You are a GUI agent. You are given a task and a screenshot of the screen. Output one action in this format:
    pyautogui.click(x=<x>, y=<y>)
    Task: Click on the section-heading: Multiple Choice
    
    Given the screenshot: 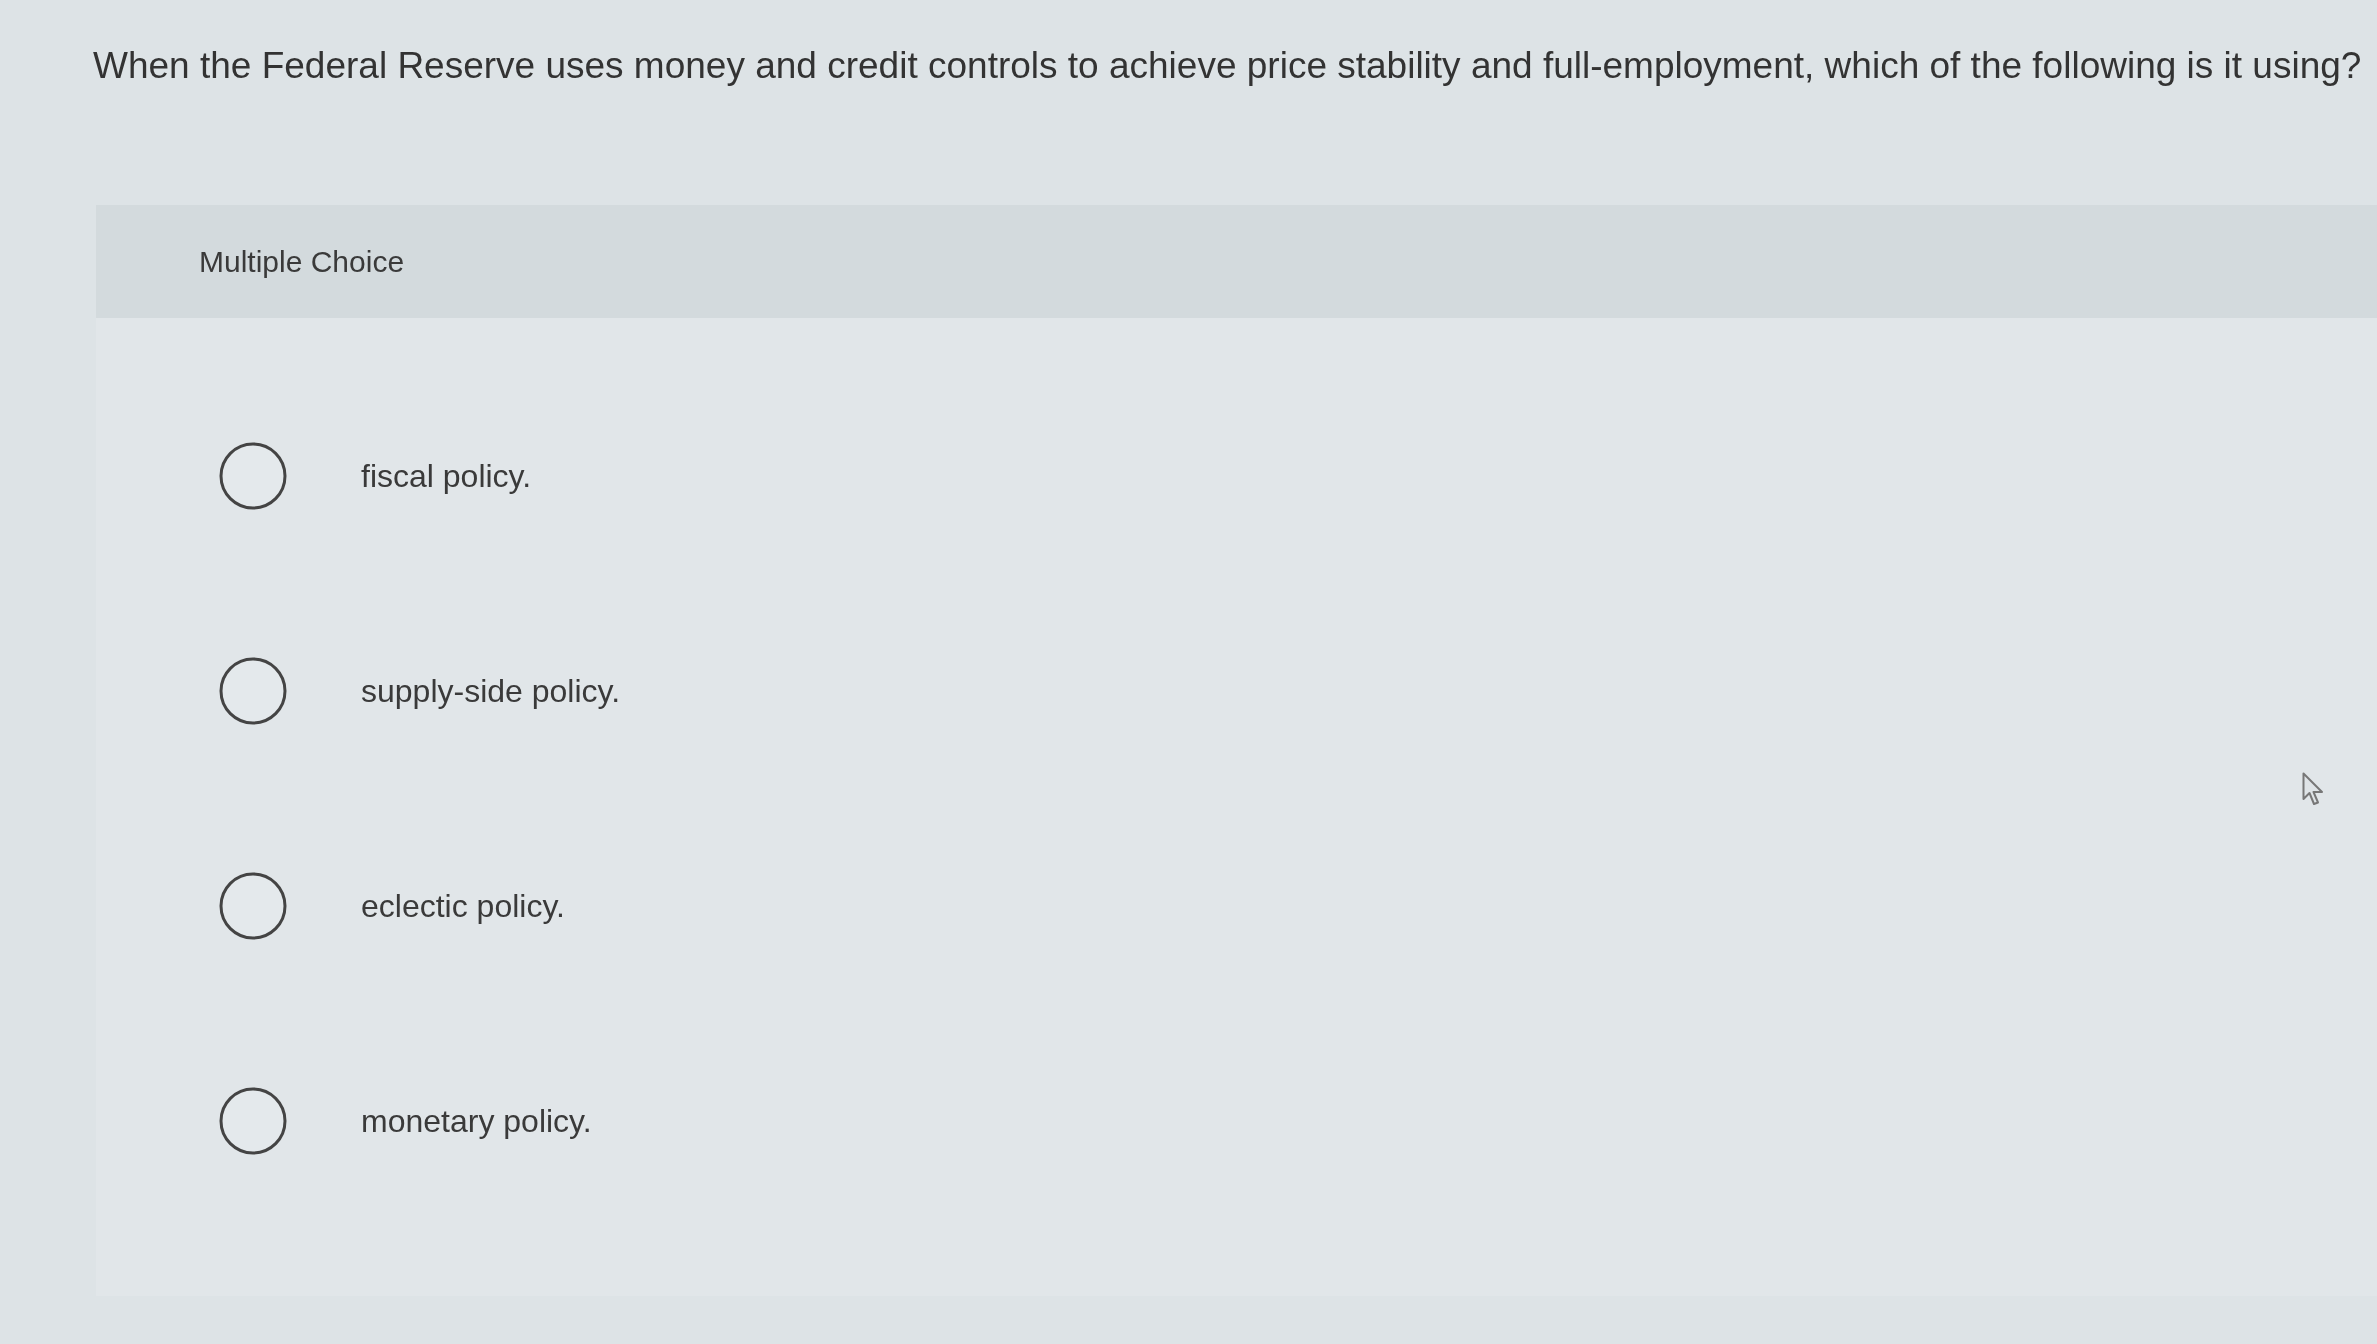 What is the action you would take?
    pyautogui.click(x=302, y=261)
    